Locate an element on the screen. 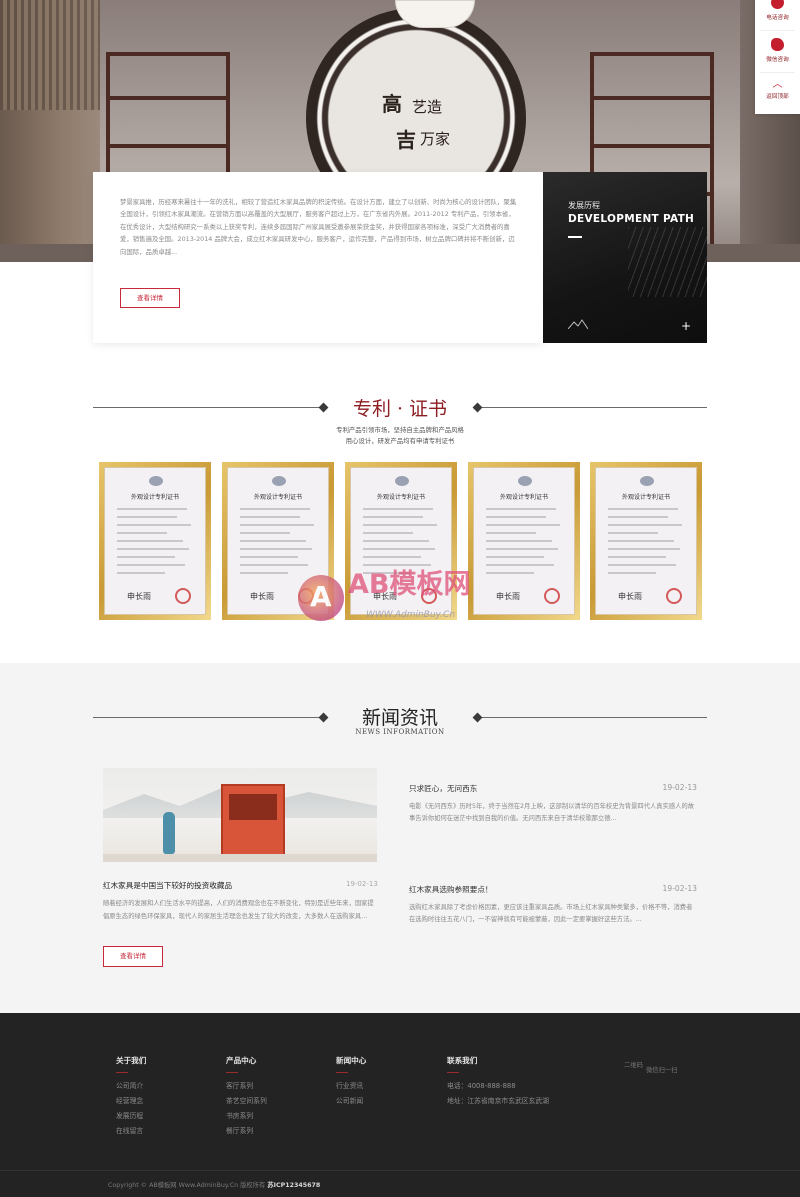 The height and width of the screenshot is (1197, 800). dev-dash is located at coordinates (575, 237).